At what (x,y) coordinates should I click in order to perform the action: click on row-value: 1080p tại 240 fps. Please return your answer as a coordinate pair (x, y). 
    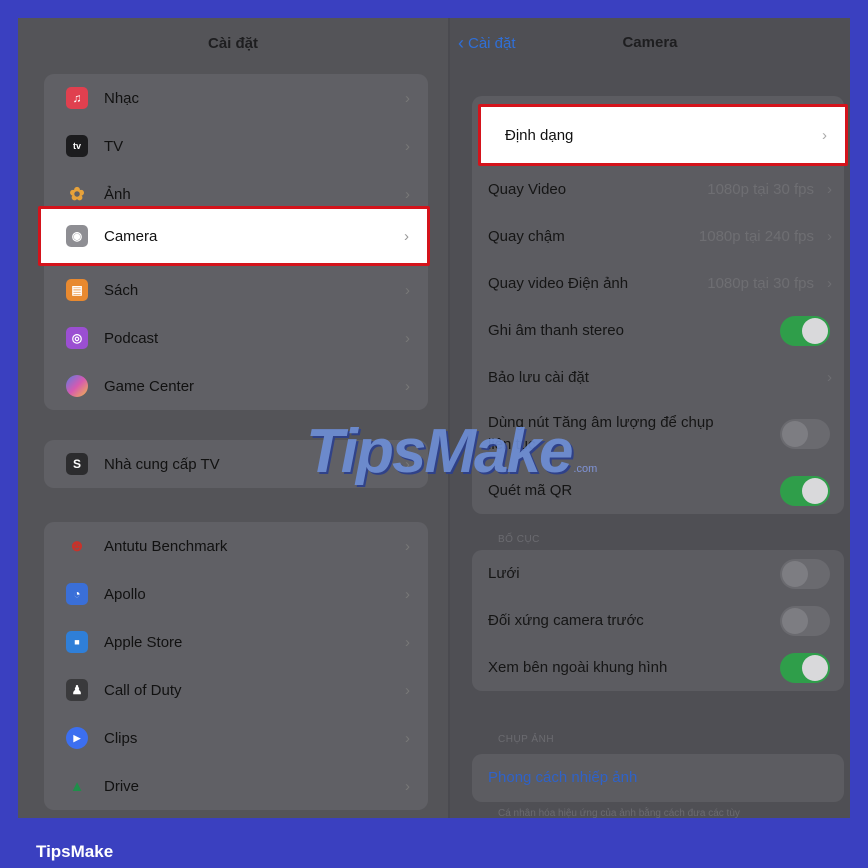
    Looking at the image, I should click on (756, 236).